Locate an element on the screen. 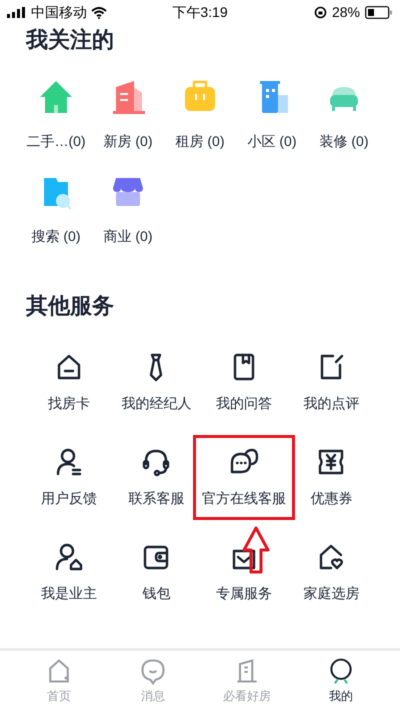 Image resolution: width=400 pixels, height=710 pixels. service-item: 我是业主 is located at coordinates (69, 572).